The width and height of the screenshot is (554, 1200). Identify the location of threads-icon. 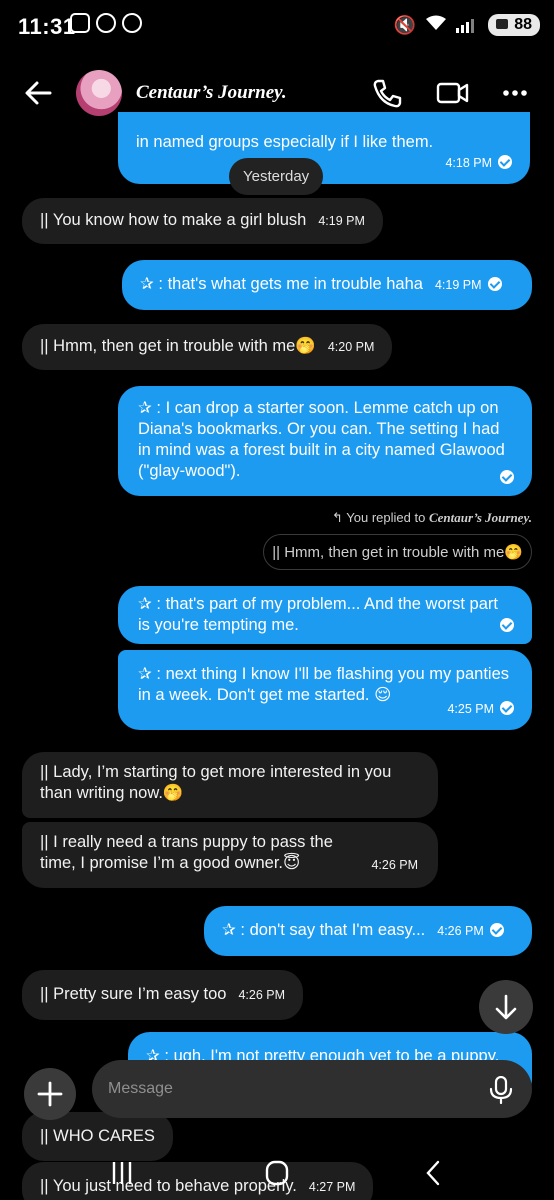
(106, 23).